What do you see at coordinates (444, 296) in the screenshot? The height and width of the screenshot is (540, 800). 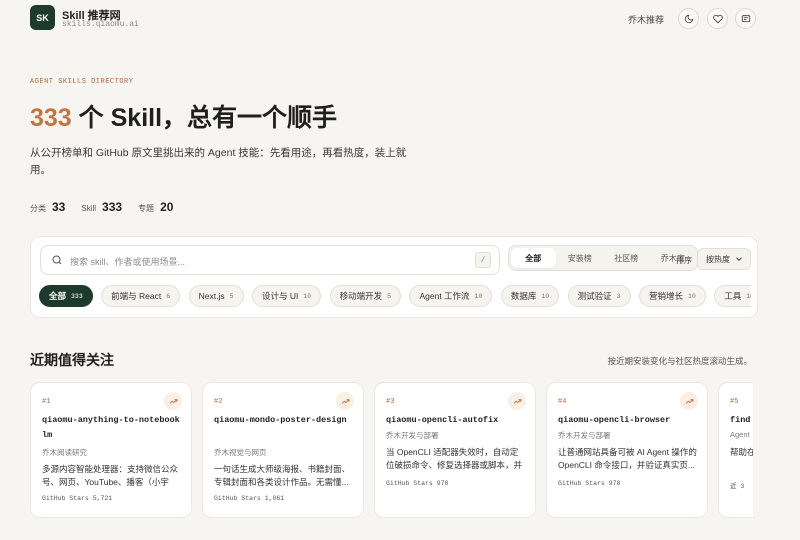 I see `chip-label: Agent 工作流` at bounding box center [444, 296].